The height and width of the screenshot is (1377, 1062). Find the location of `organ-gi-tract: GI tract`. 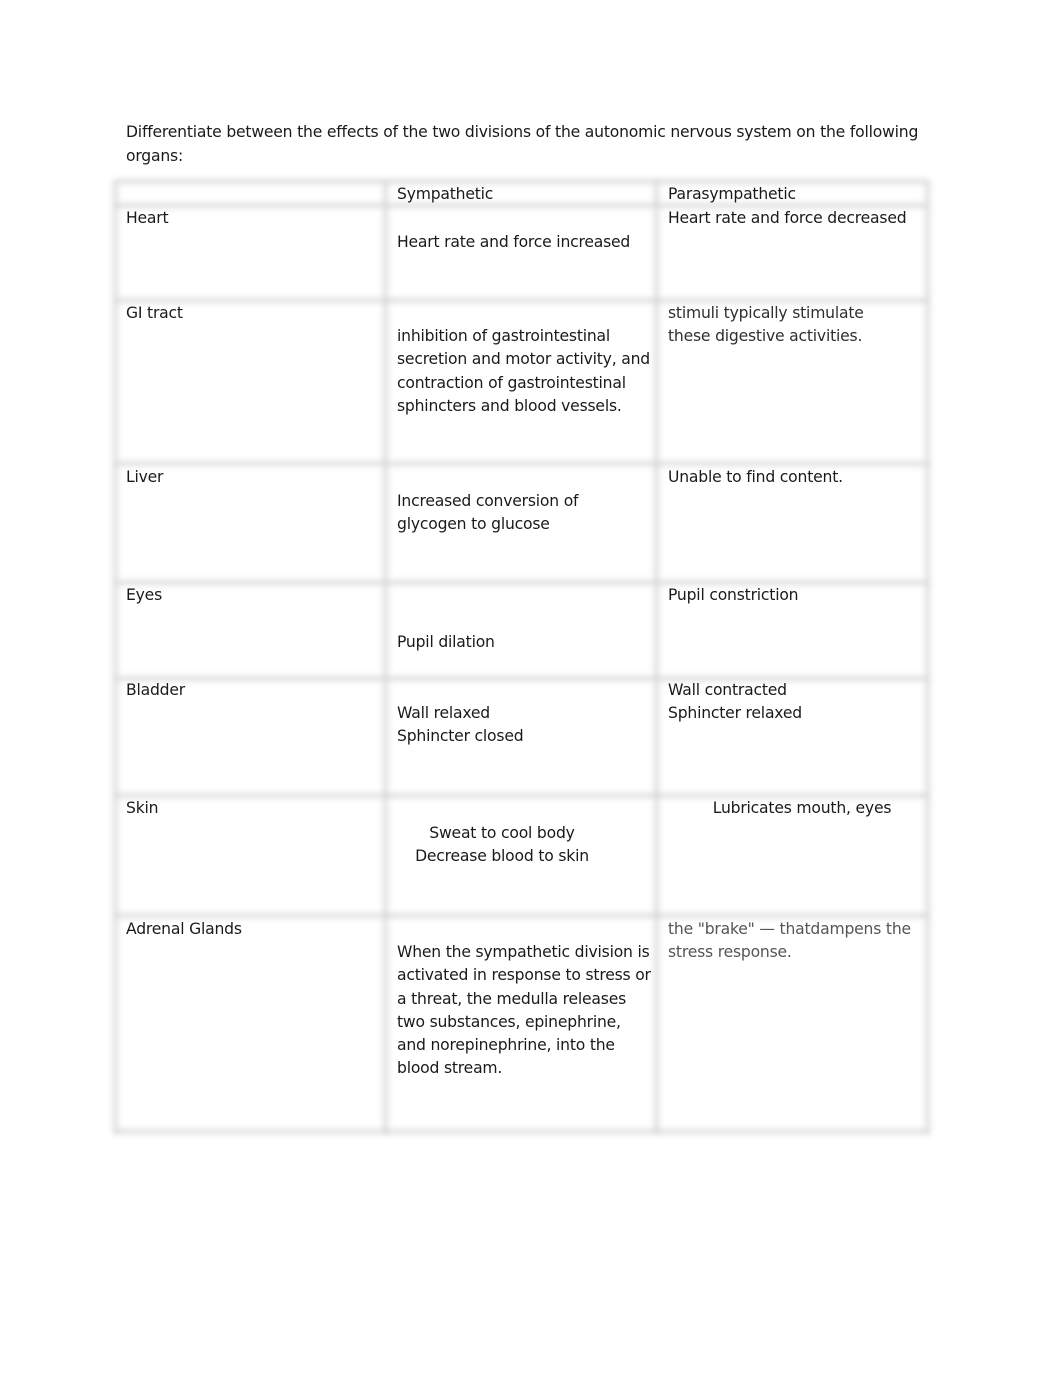

organ-gi-tract: GI tract is located at coordinates (154, 313).